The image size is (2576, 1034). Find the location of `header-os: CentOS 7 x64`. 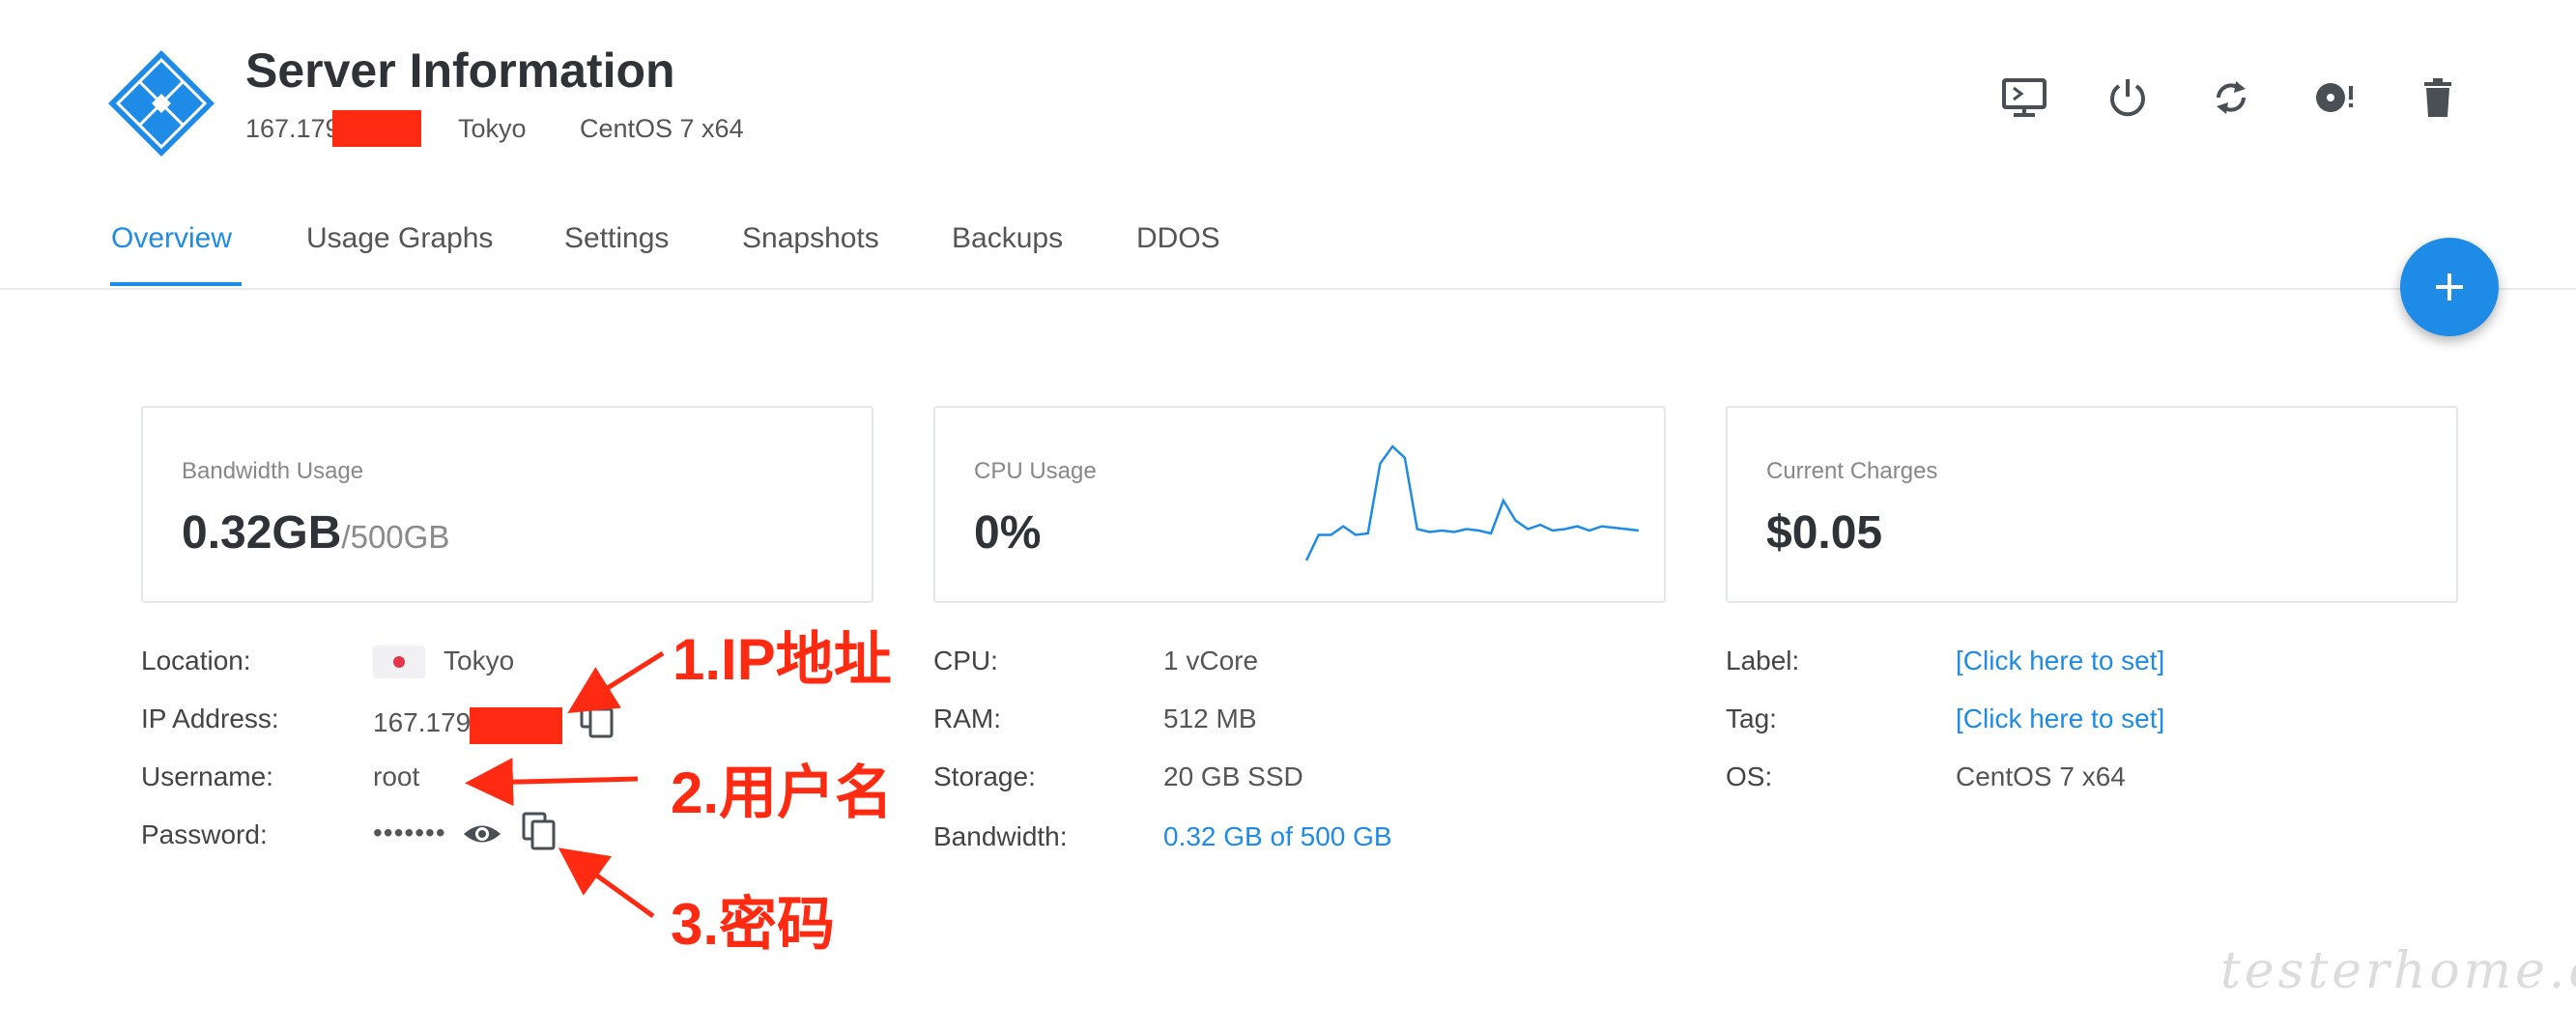

header-os: CentOS 7 x64 is located at coordinates (662, 129).